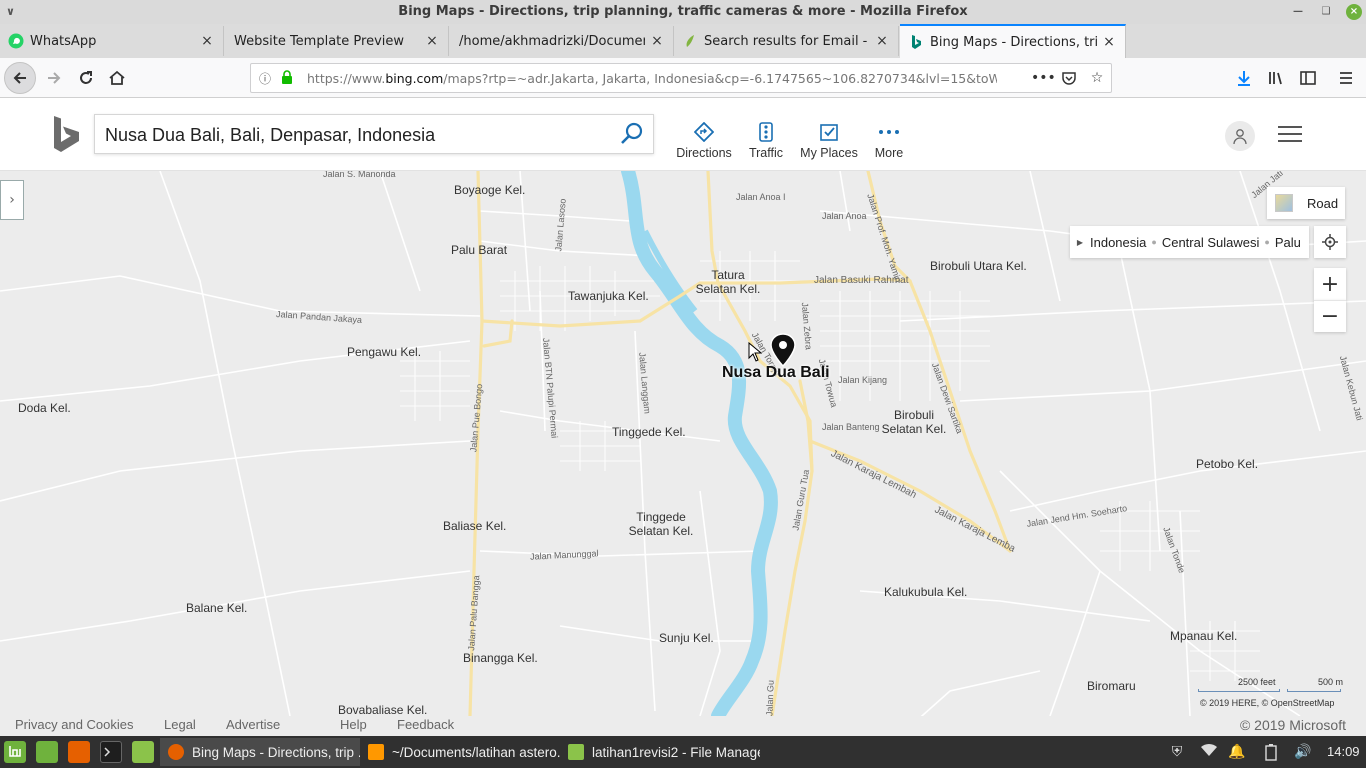 This screenshot has height=768, width=1366. I want to click on bookmark-star-icon: ☆, so click(1097, 78).